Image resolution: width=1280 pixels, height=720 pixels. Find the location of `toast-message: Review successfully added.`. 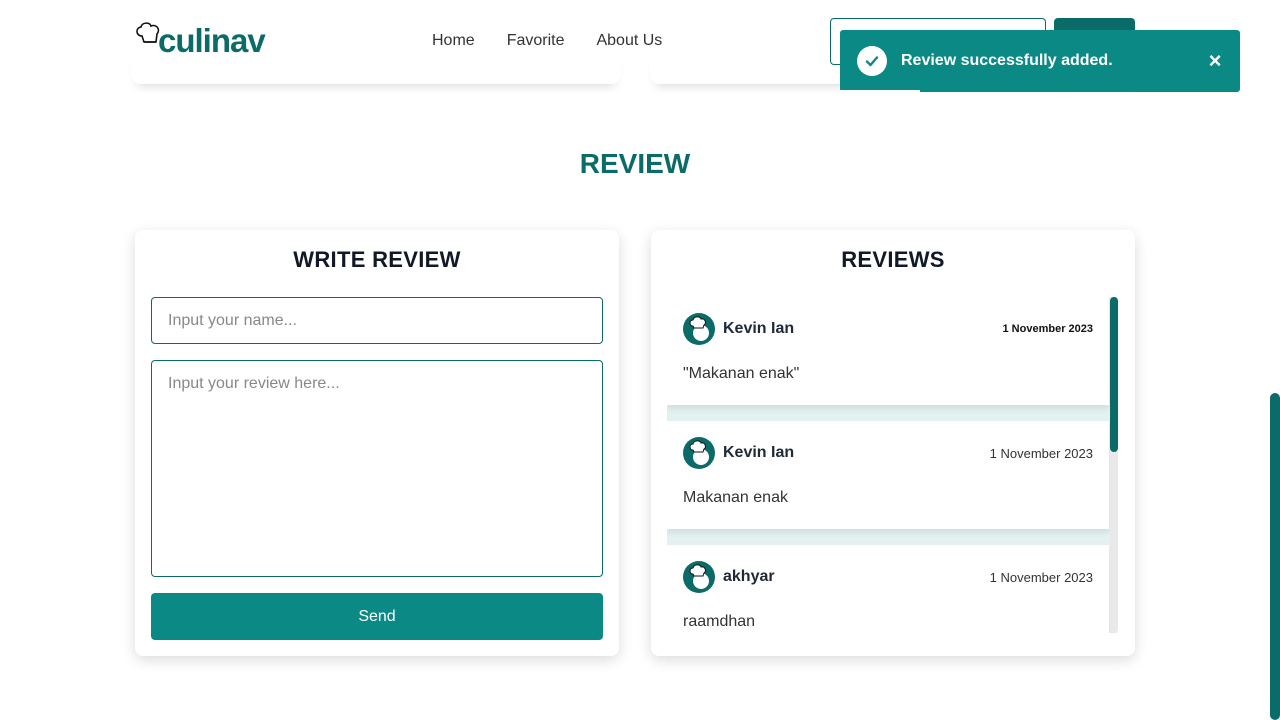

toast-message: Review successfully added. is located at coordinates (1007, 60).